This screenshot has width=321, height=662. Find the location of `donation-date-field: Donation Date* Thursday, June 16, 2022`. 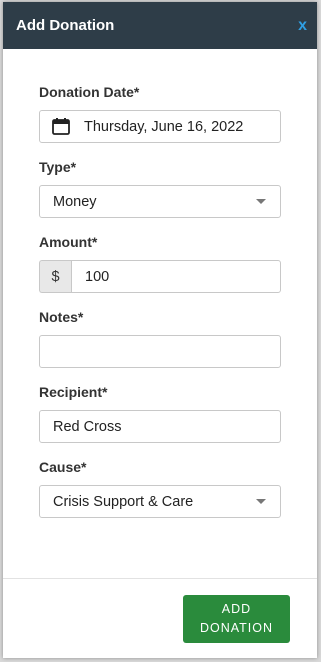

donation-date-field: Donation Date* Thursday, June 16, 2022 is located at coordinates (160, 113).